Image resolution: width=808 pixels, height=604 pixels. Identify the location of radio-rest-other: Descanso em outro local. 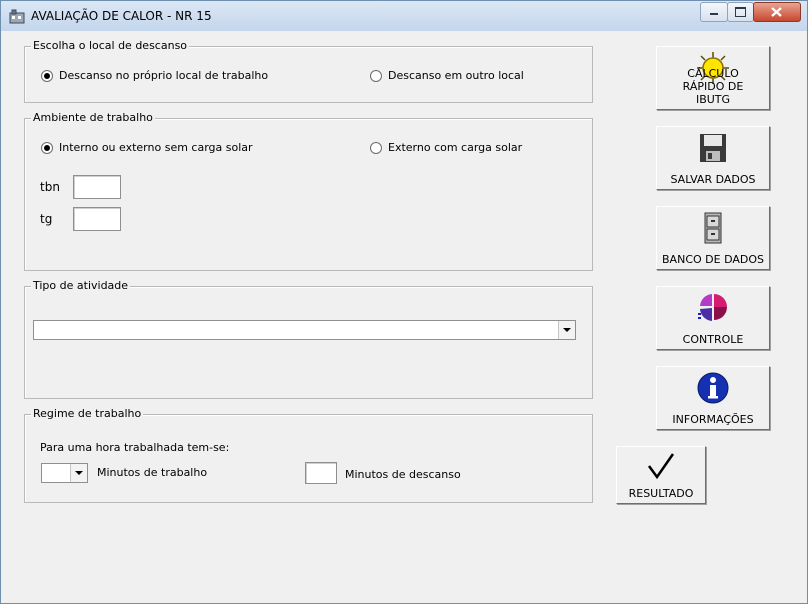
(447, 75).